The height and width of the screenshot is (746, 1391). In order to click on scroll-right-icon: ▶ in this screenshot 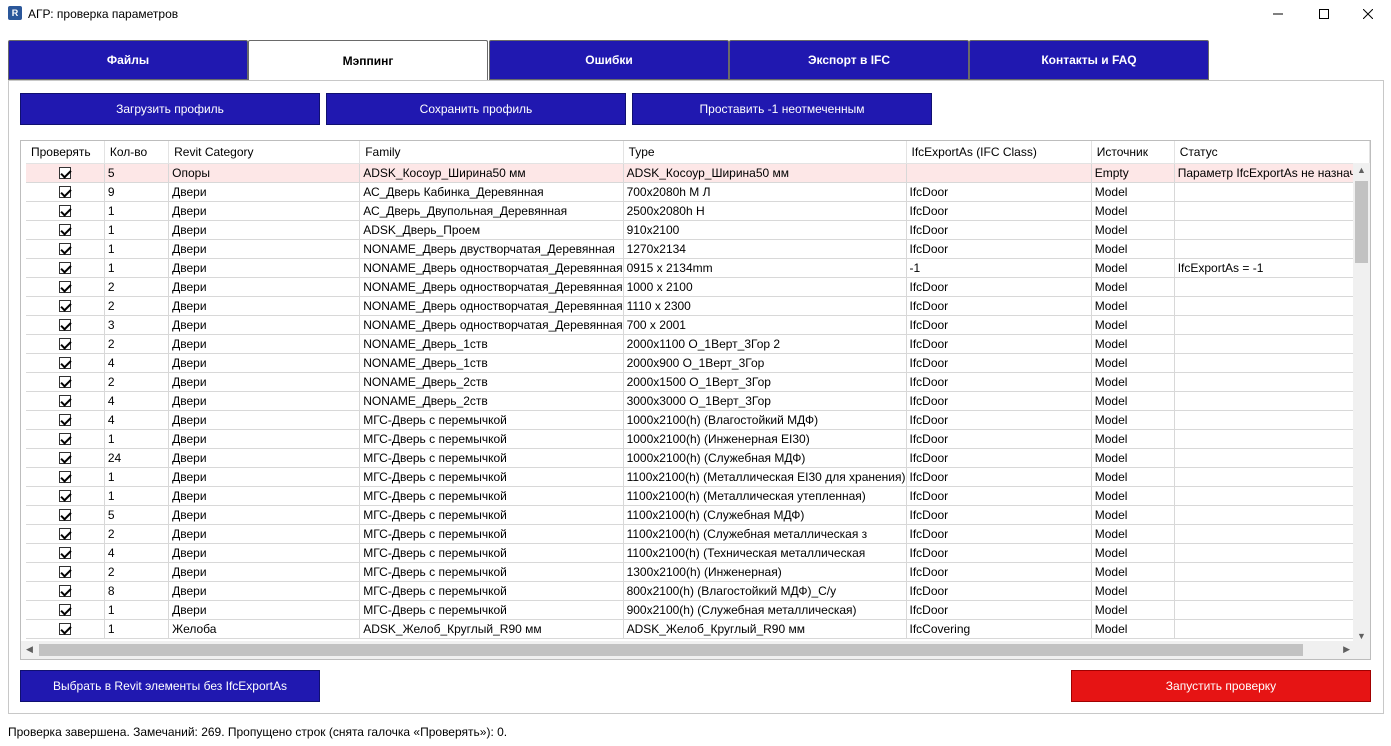, I will do `click(1346, 649)`.